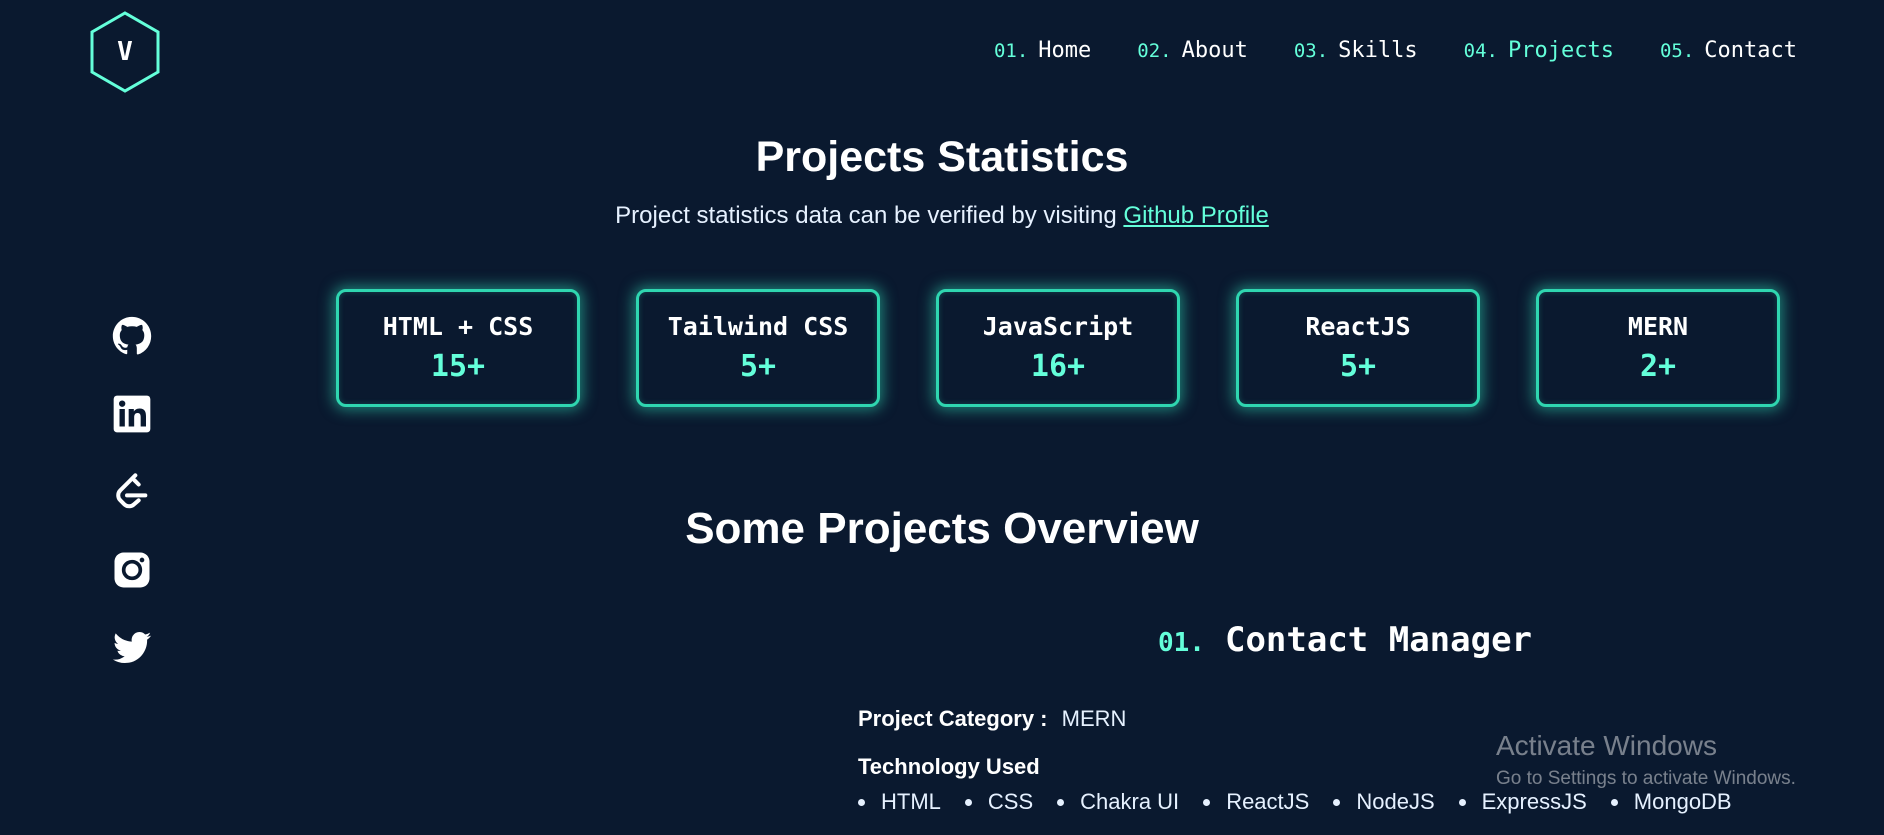 The width and height of the screenshot is (1884, 835). I want to click on technology-item: NodeJS, so click(1383, 802).